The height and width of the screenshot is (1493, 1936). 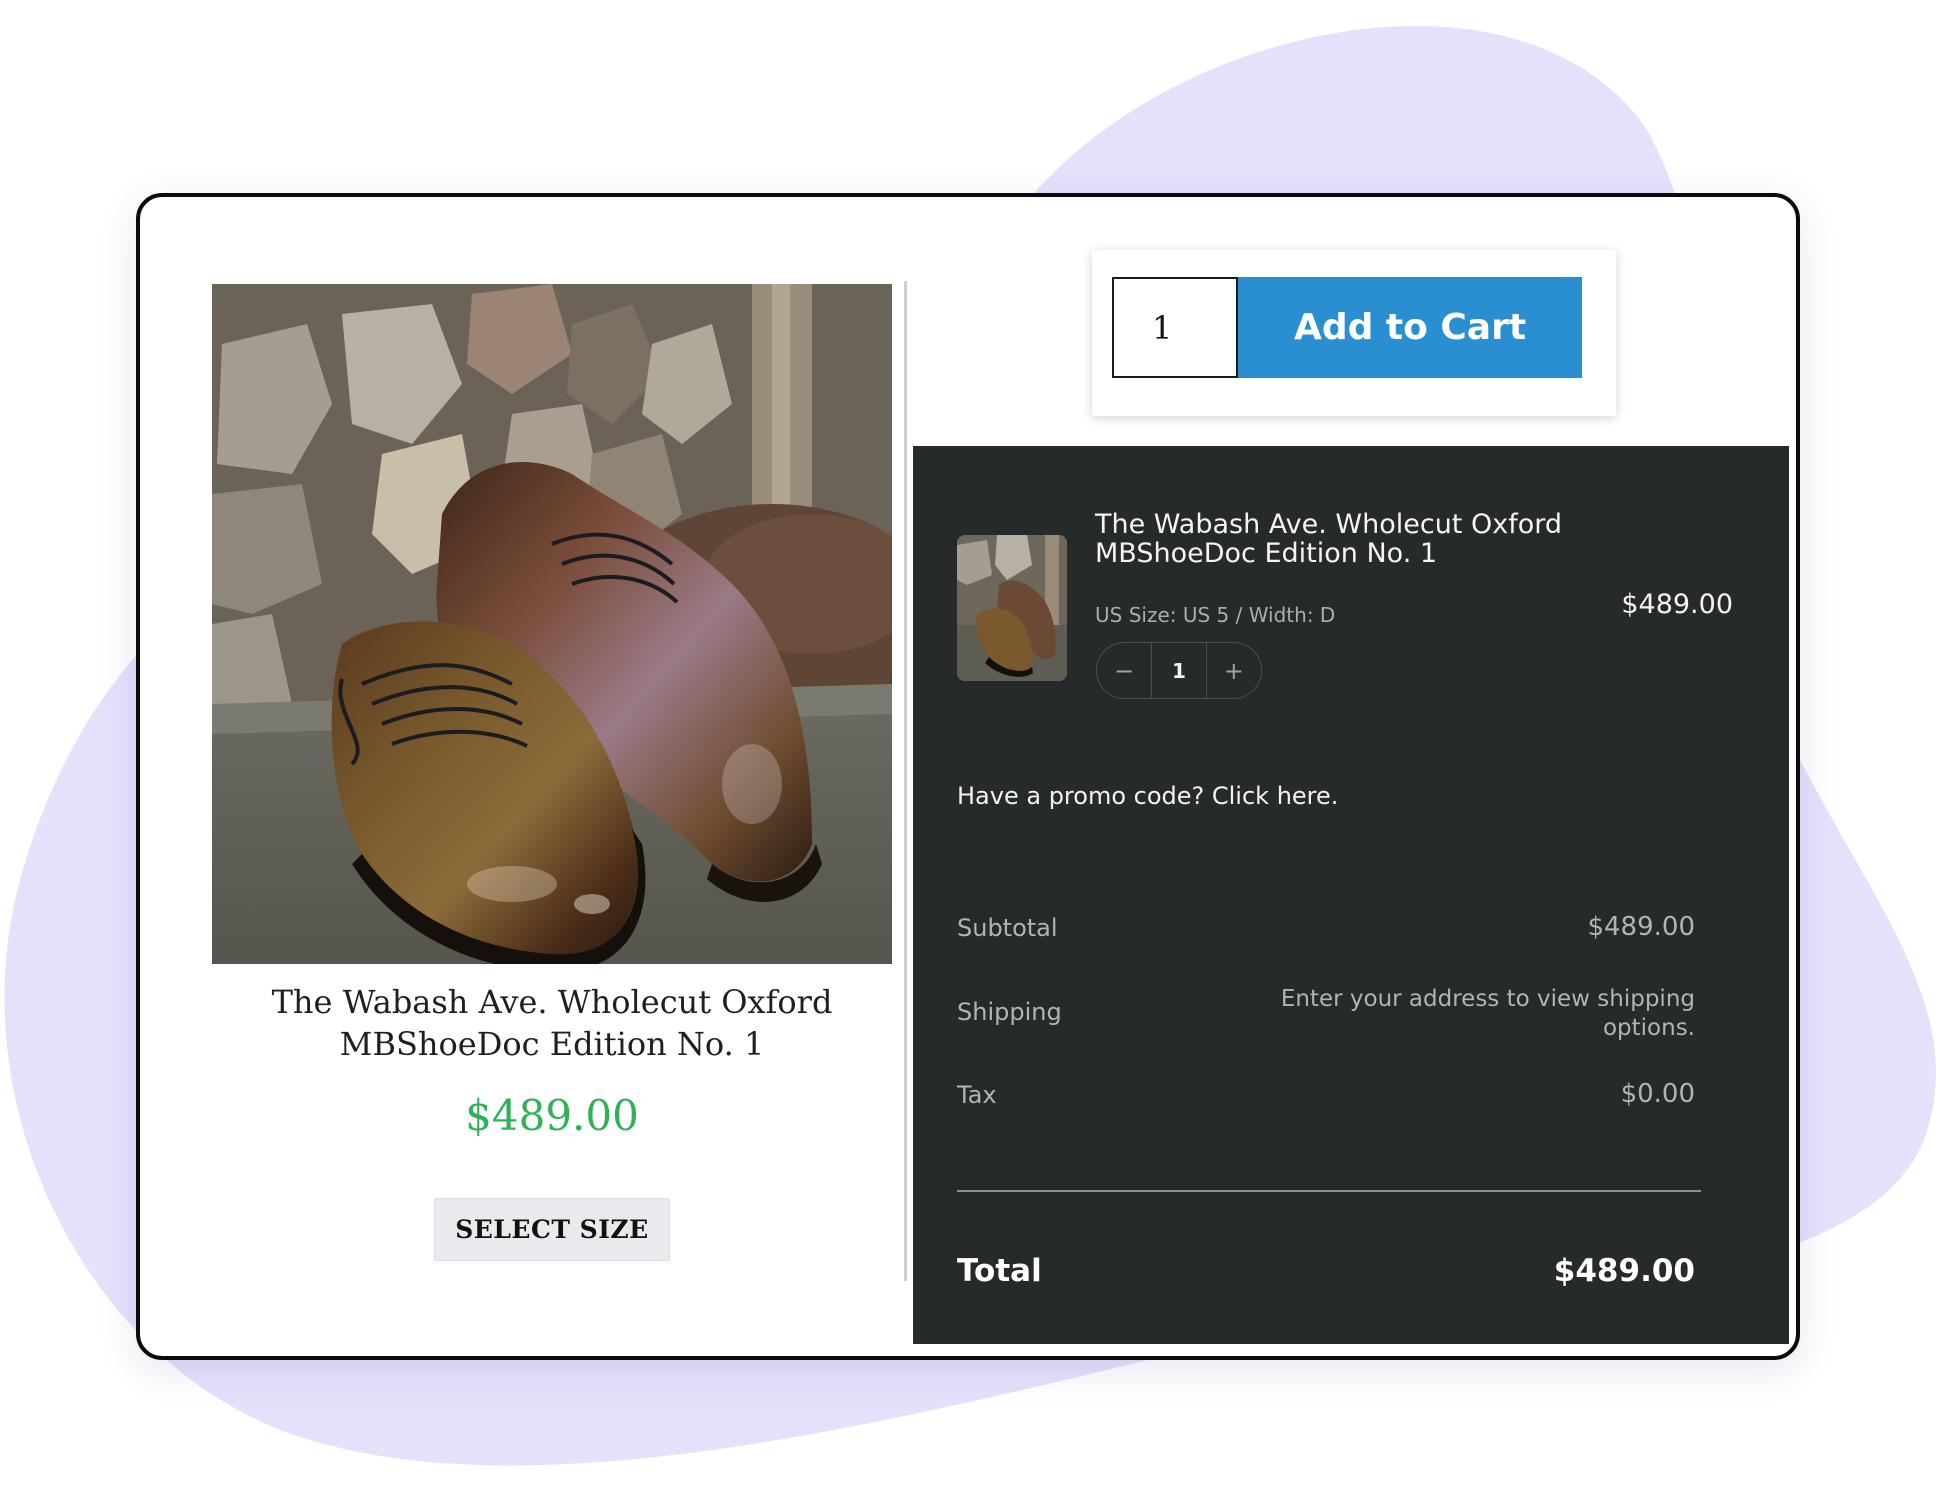 I want to click on tax-value: $0.00, so click(x=1657, y=1094).